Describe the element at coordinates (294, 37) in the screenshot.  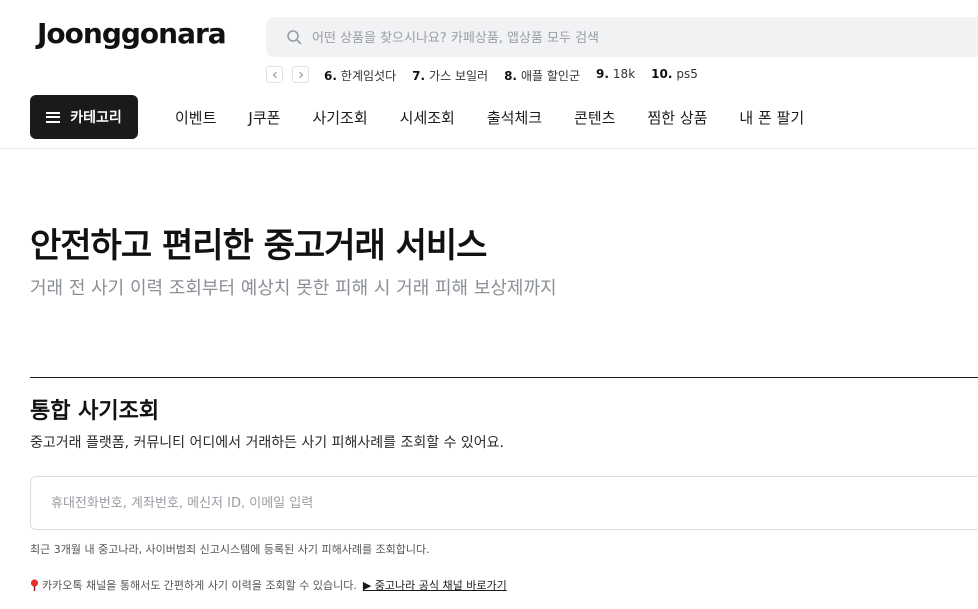
I see `search-icon` at that location.